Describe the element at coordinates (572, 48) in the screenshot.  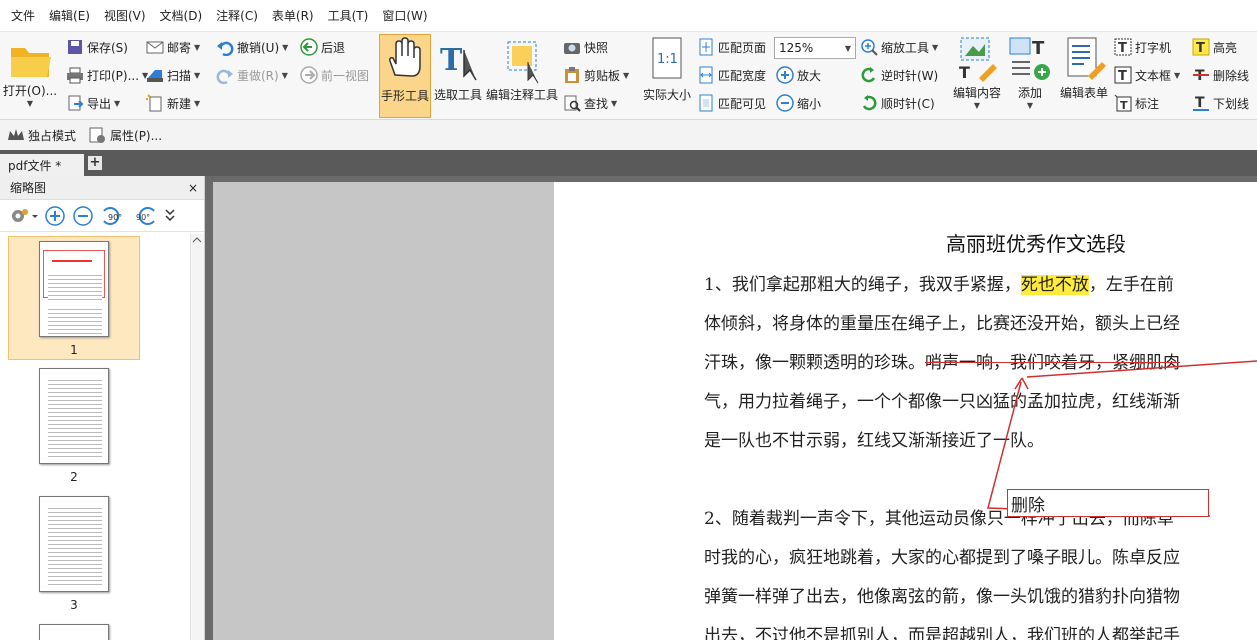
I see `camera-icon` at that location.